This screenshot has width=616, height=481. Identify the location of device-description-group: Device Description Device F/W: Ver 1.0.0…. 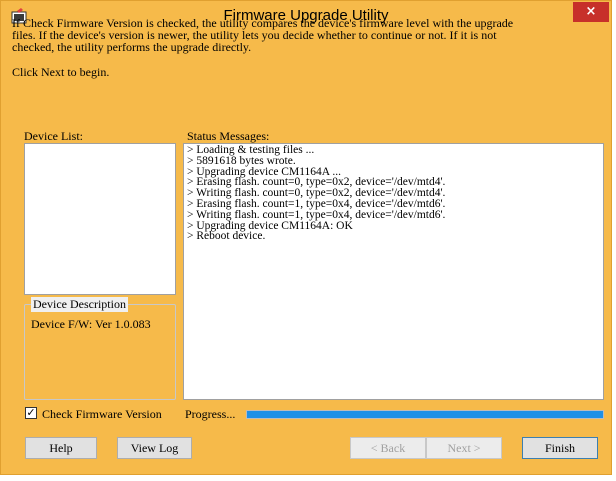
(100, 348).